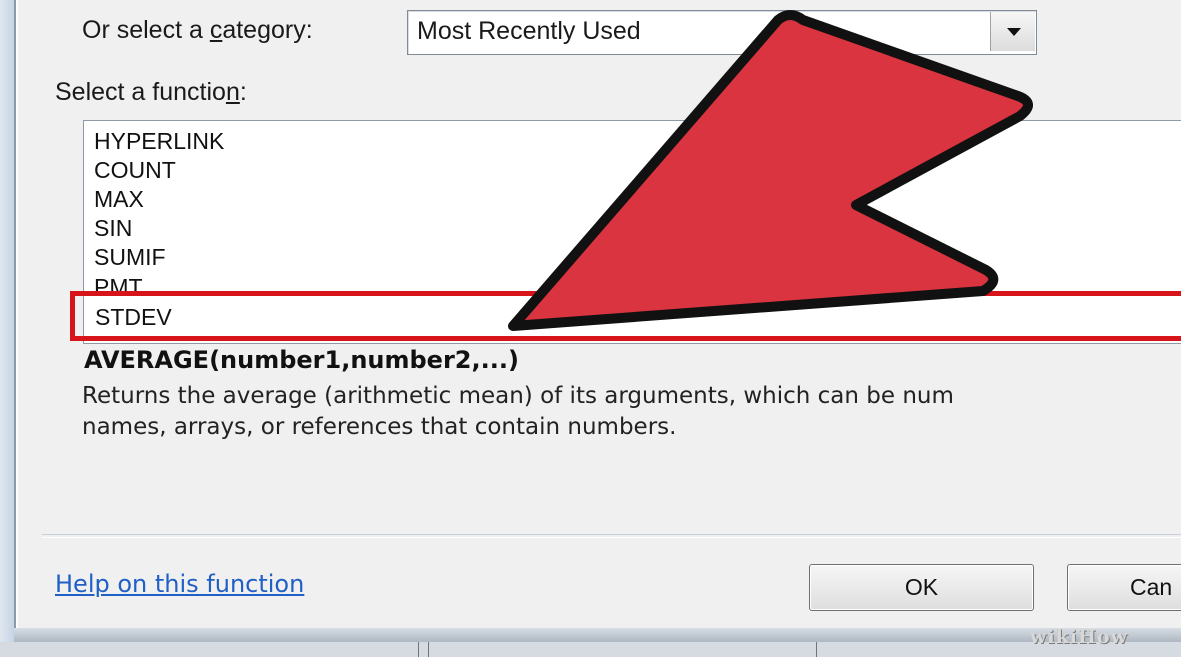 The height and width of the screenshot is (657, 1181). What do you see at coordinates (130, 257) in the screenshot?
I see `list-item-sumif: SUMIF` at bounding box center [130, 257].